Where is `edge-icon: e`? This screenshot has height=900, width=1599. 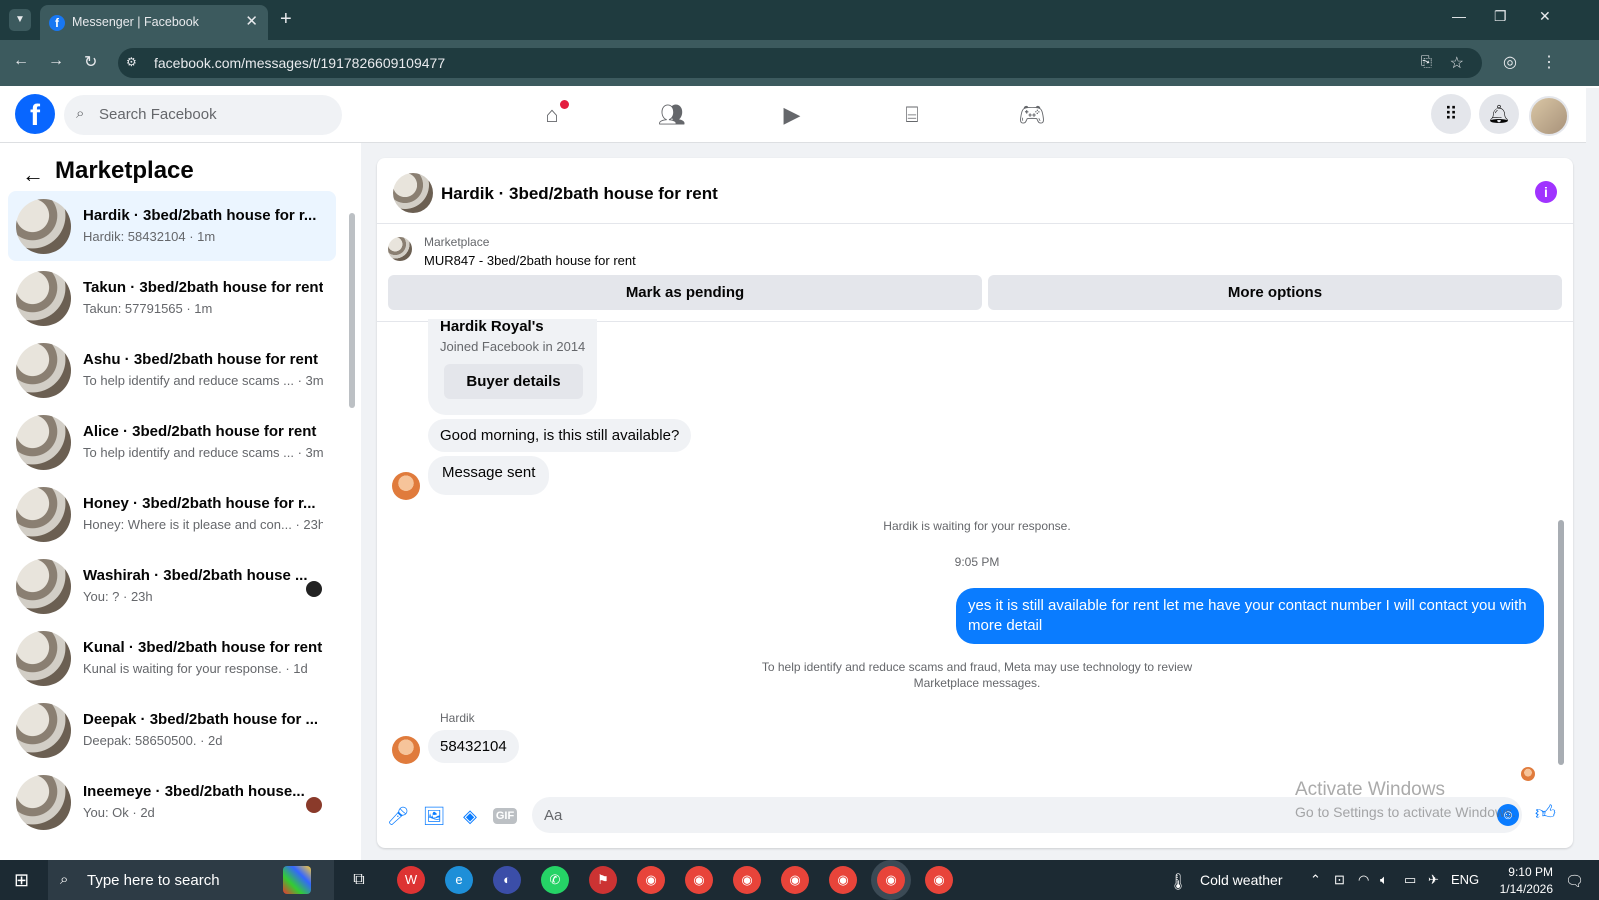 edge-icon: e is located at coordinates (459, 880).